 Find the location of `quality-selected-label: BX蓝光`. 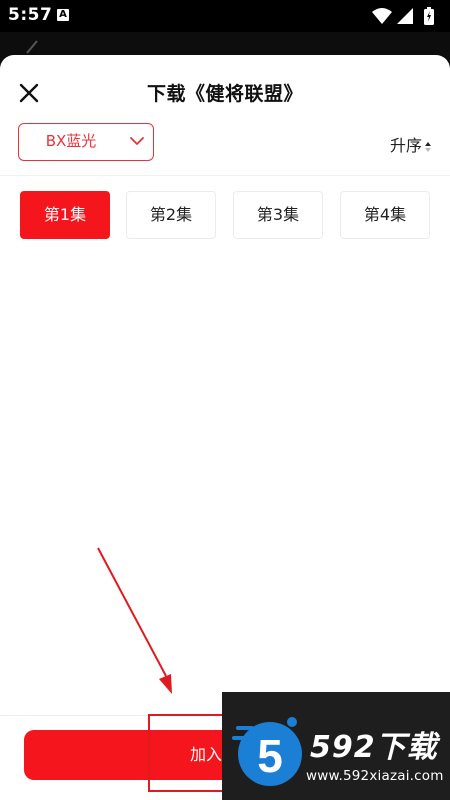

quality-selected-label: BX蓝光 is located at coordinates (71, 141).